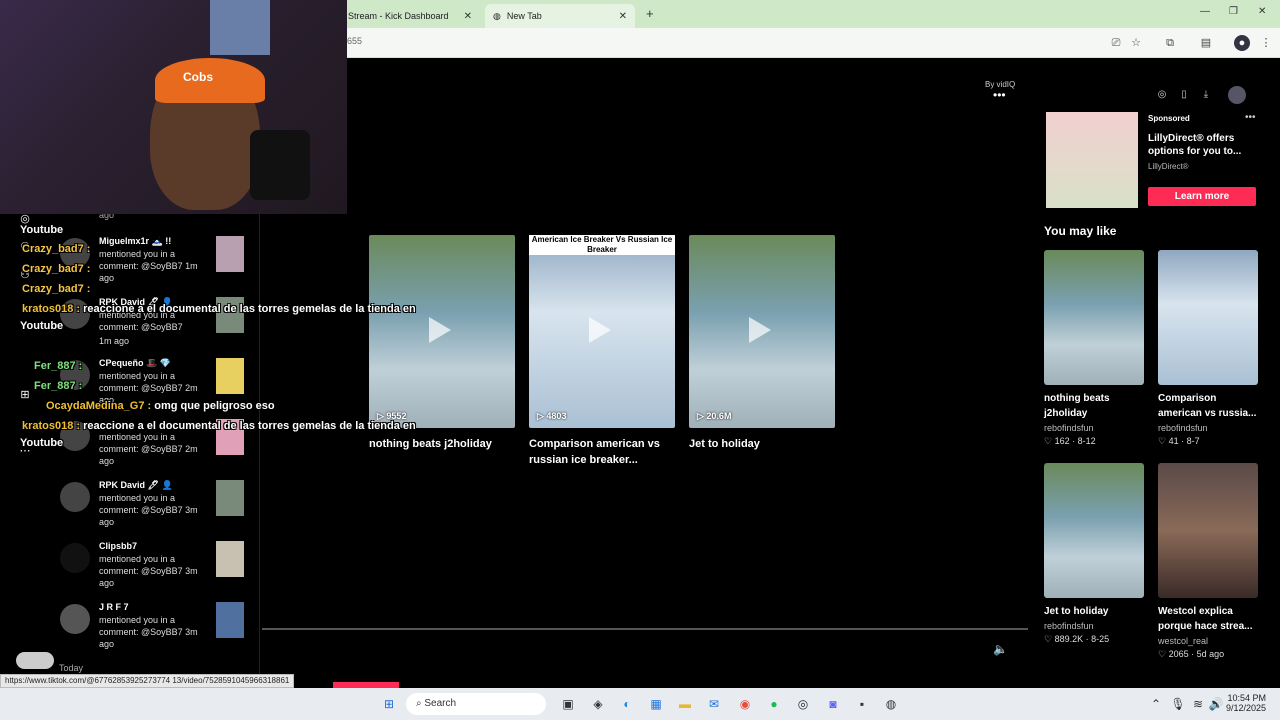 The image size is (1280, 720). What do you see at coordinates (1198, 704) in the screenshot?
I see `wifi-icon: ≋` at bounding box center [1198, 704].